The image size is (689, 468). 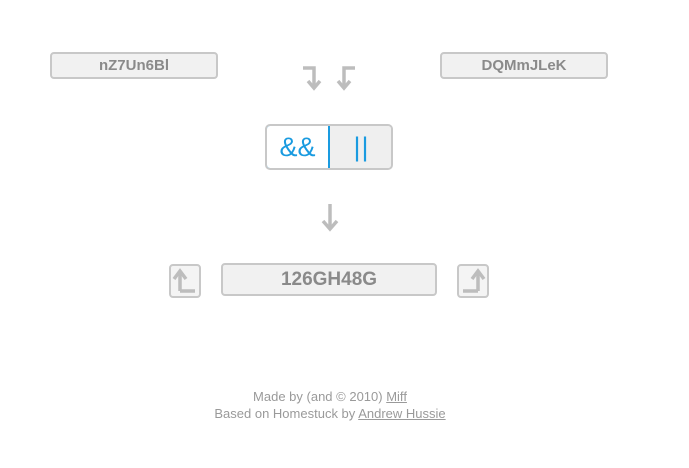 What do you see at coordinates (330, 218) in the screenshot?
I see `down-arrow-icon` at bounding box center [330, 218].